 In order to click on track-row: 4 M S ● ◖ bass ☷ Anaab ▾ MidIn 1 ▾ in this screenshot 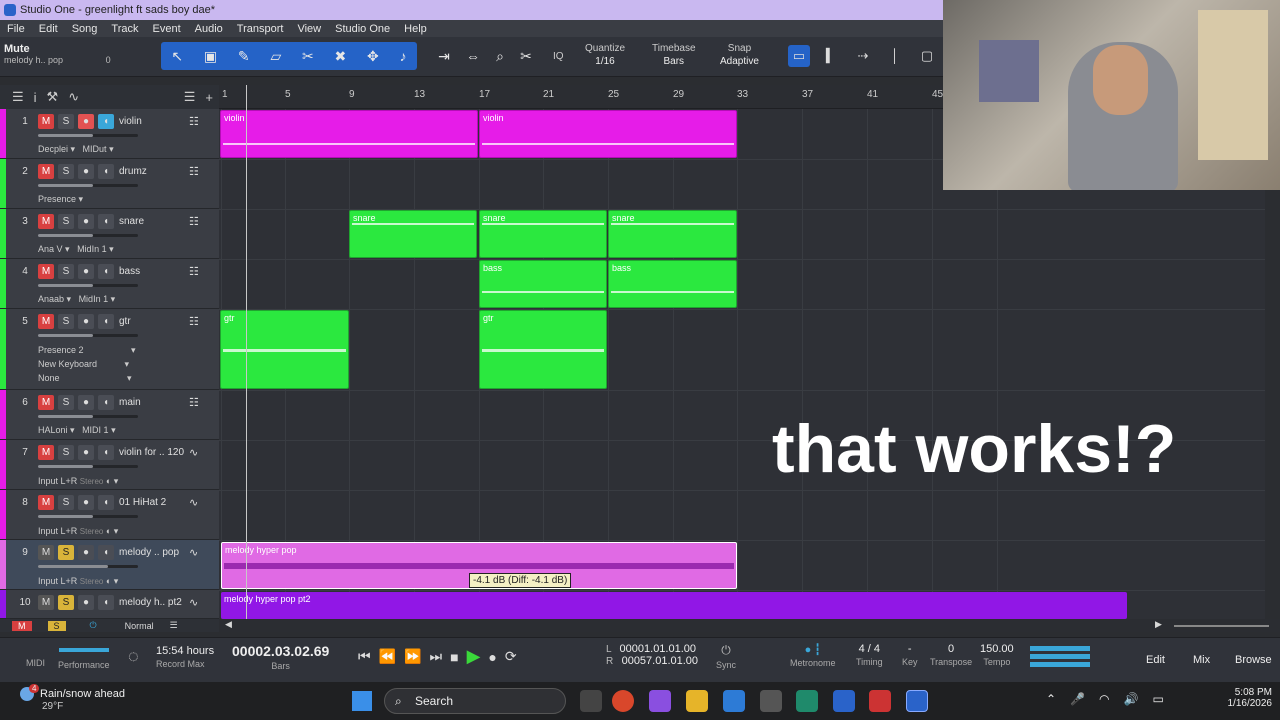, I will do `click(109, 284)`.